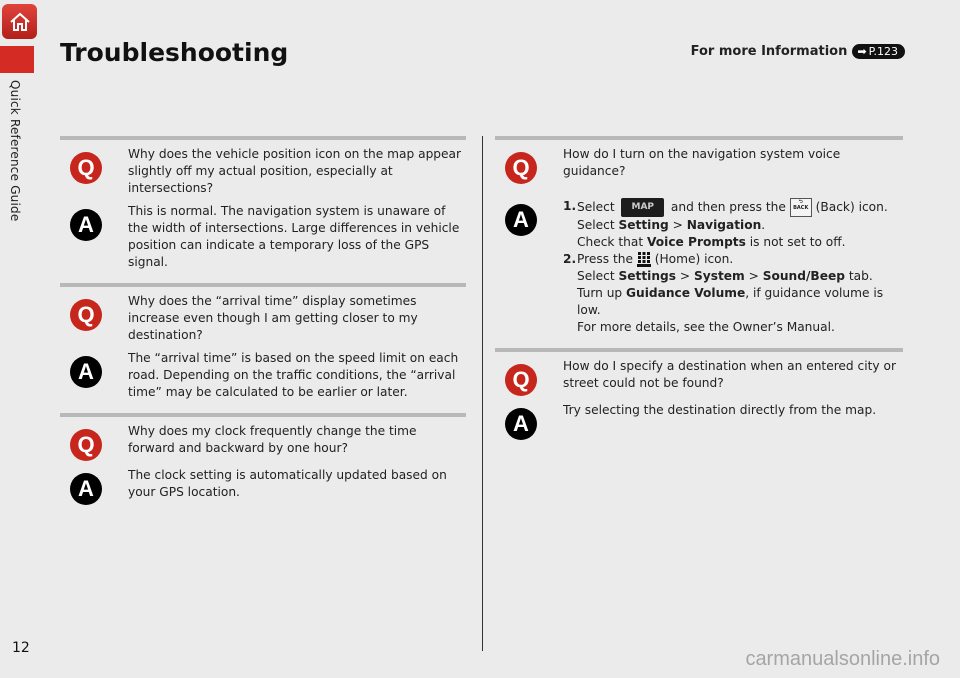 Image resolution: width=960 pixels, height=678 pixels. Describe the element at coordinates (842, 659) in the screenshot. I see `watermark: carmanualsonline.info` at that location.